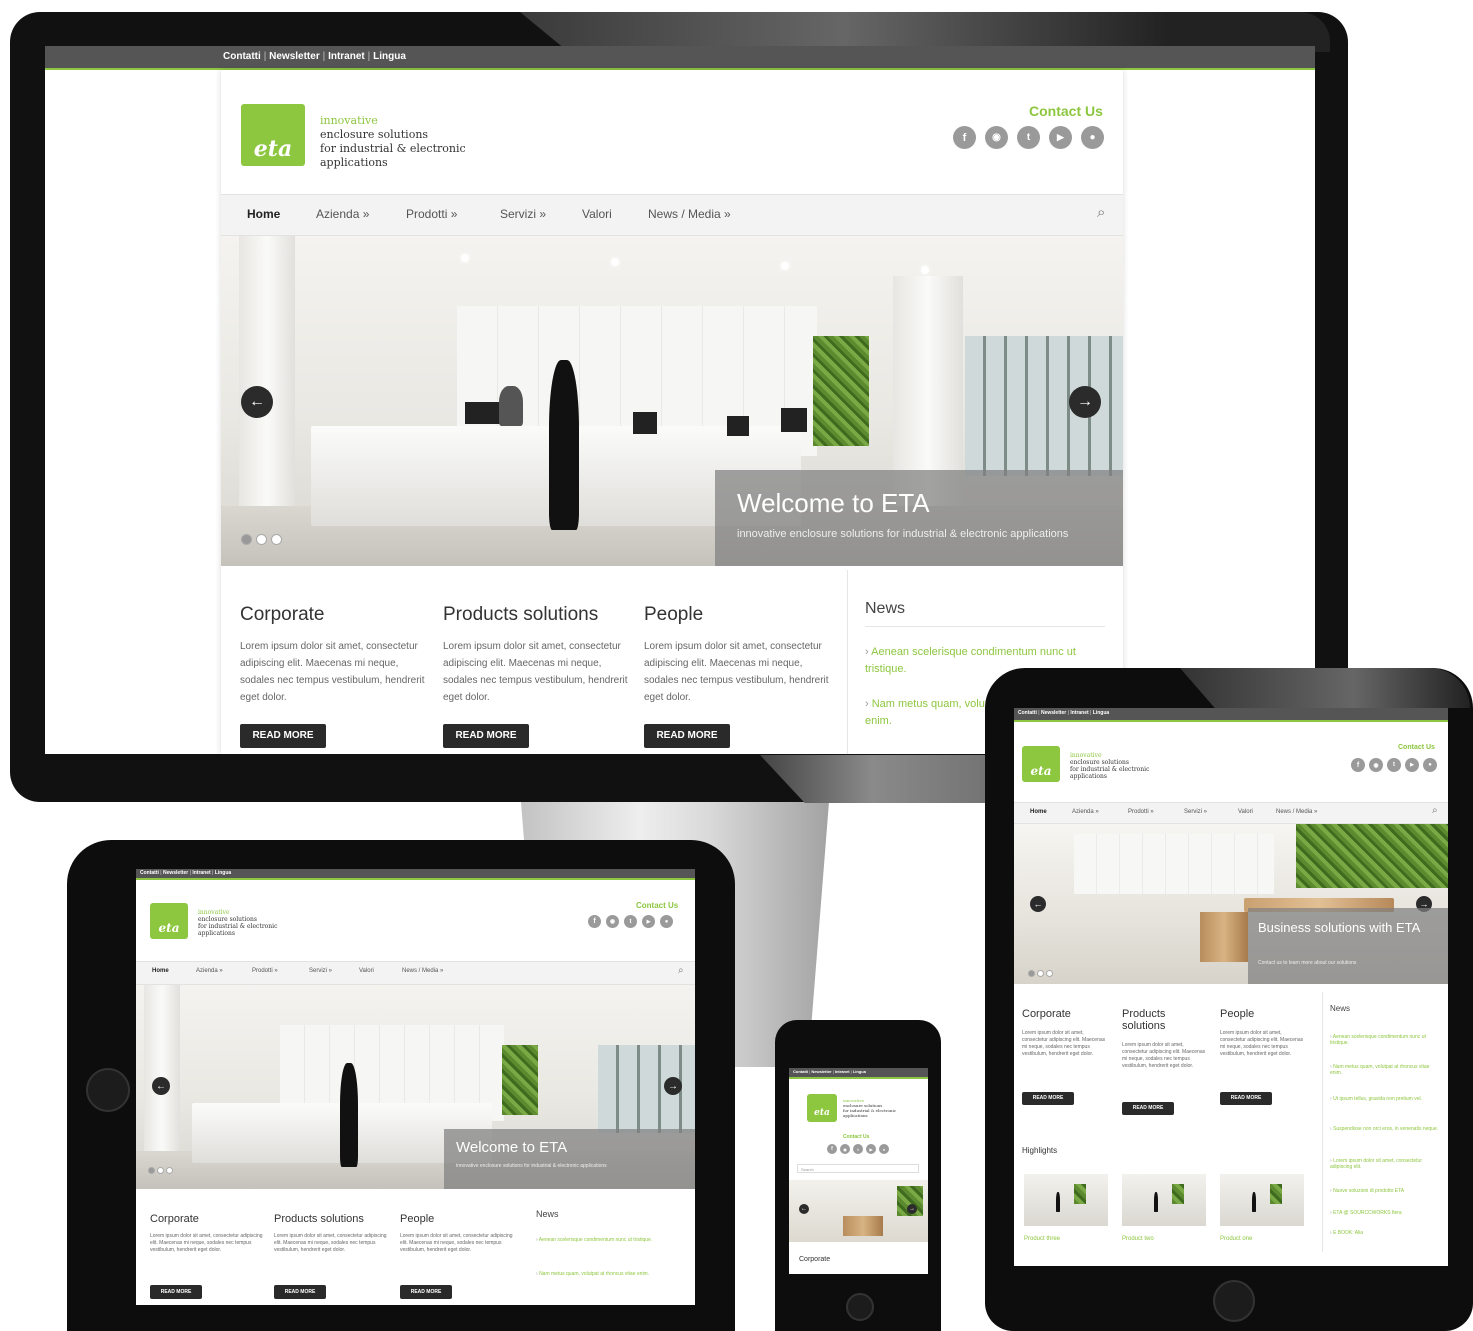  I want to click on news-item: › ETA @ SOURCCWORKS fiera, so click(1386, 1213).